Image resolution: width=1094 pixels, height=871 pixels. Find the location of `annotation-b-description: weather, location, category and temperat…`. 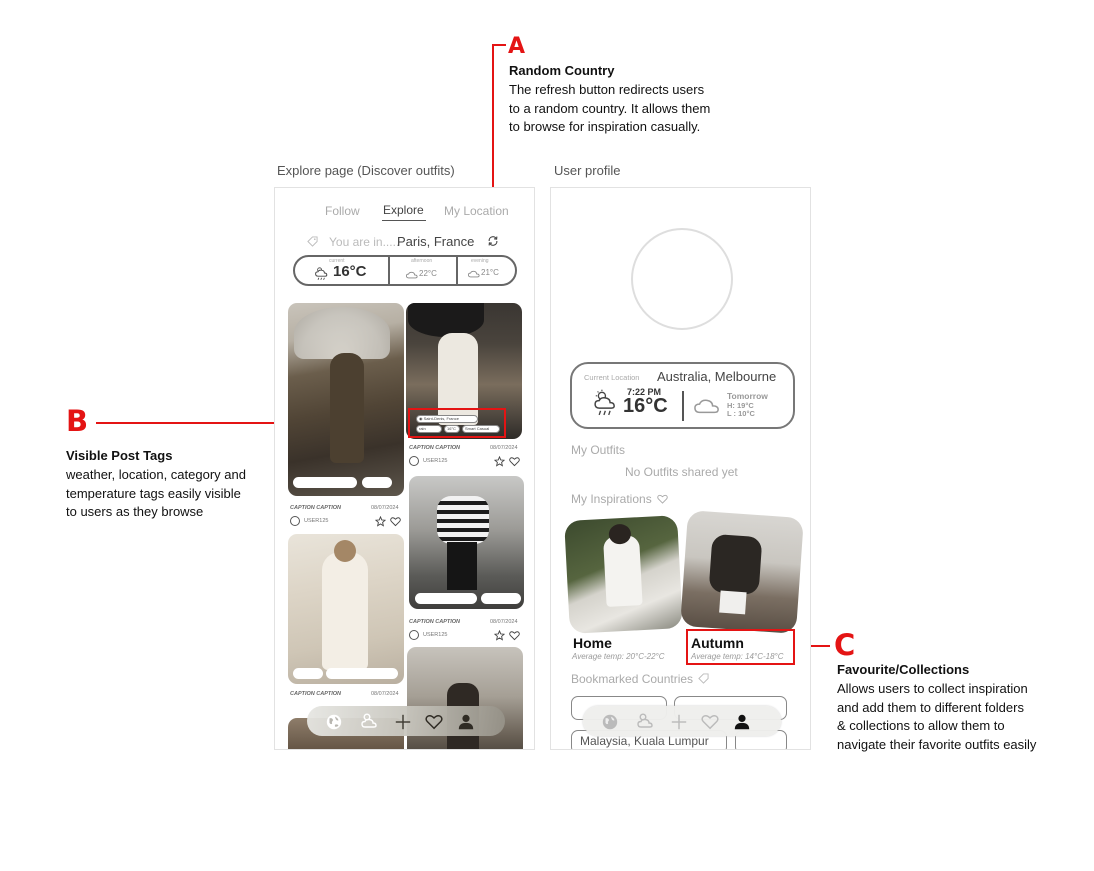

annotation-b-description: weather, location, category and temperat… is located at coordinates (156, 493).